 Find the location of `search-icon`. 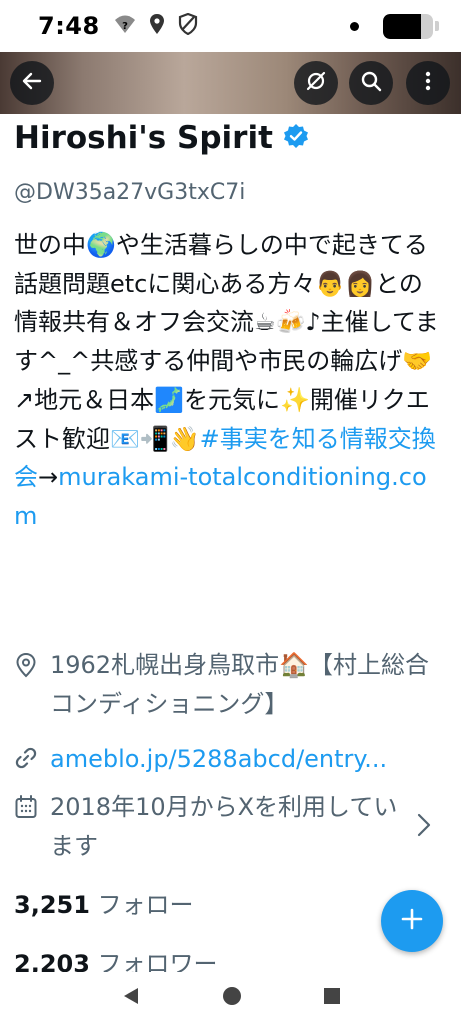

search-icon is located at coordinates (371, 83).